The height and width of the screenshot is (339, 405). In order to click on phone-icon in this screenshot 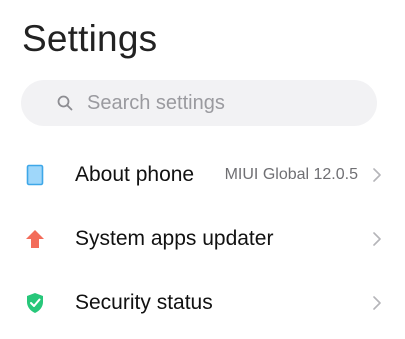, I will do `click(35, 175)`.